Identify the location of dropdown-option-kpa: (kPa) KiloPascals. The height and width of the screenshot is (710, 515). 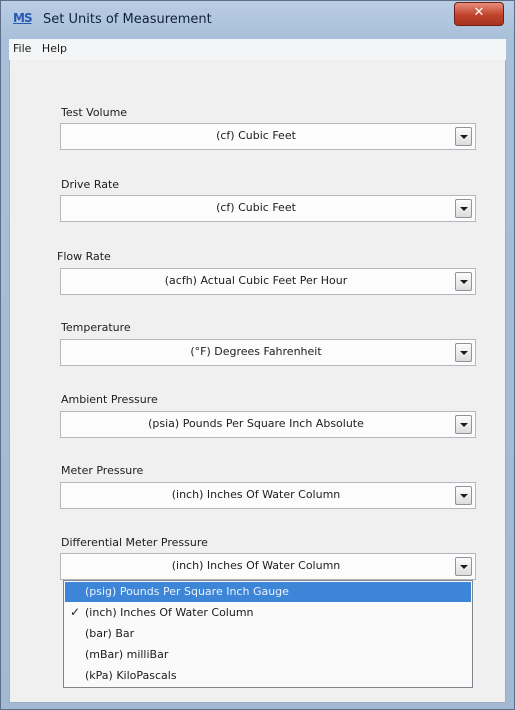
(268, 676).